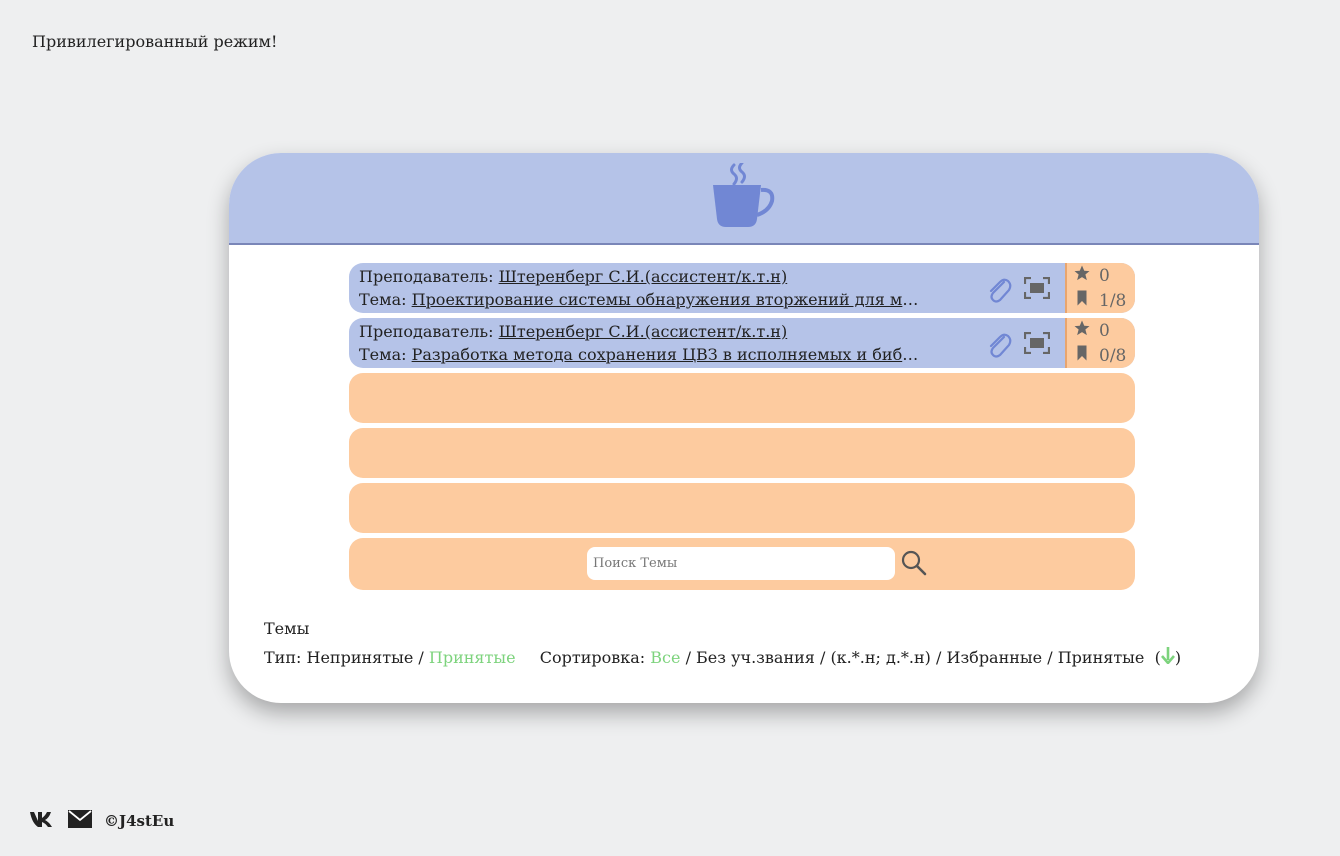 Image resolution: width=1340 pixels, height=856 pixels. What do you see at coordinates (283, 657) in the screenshot?
I see `type-label: Тип:` at bounding box center [283, 657].